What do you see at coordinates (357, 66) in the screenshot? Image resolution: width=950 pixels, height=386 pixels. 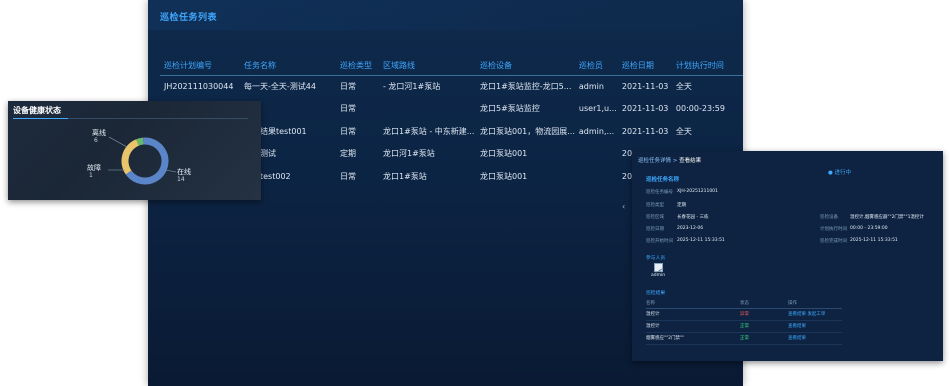 I see `col-type: 巡检类型` at bounding box center [357, 66].